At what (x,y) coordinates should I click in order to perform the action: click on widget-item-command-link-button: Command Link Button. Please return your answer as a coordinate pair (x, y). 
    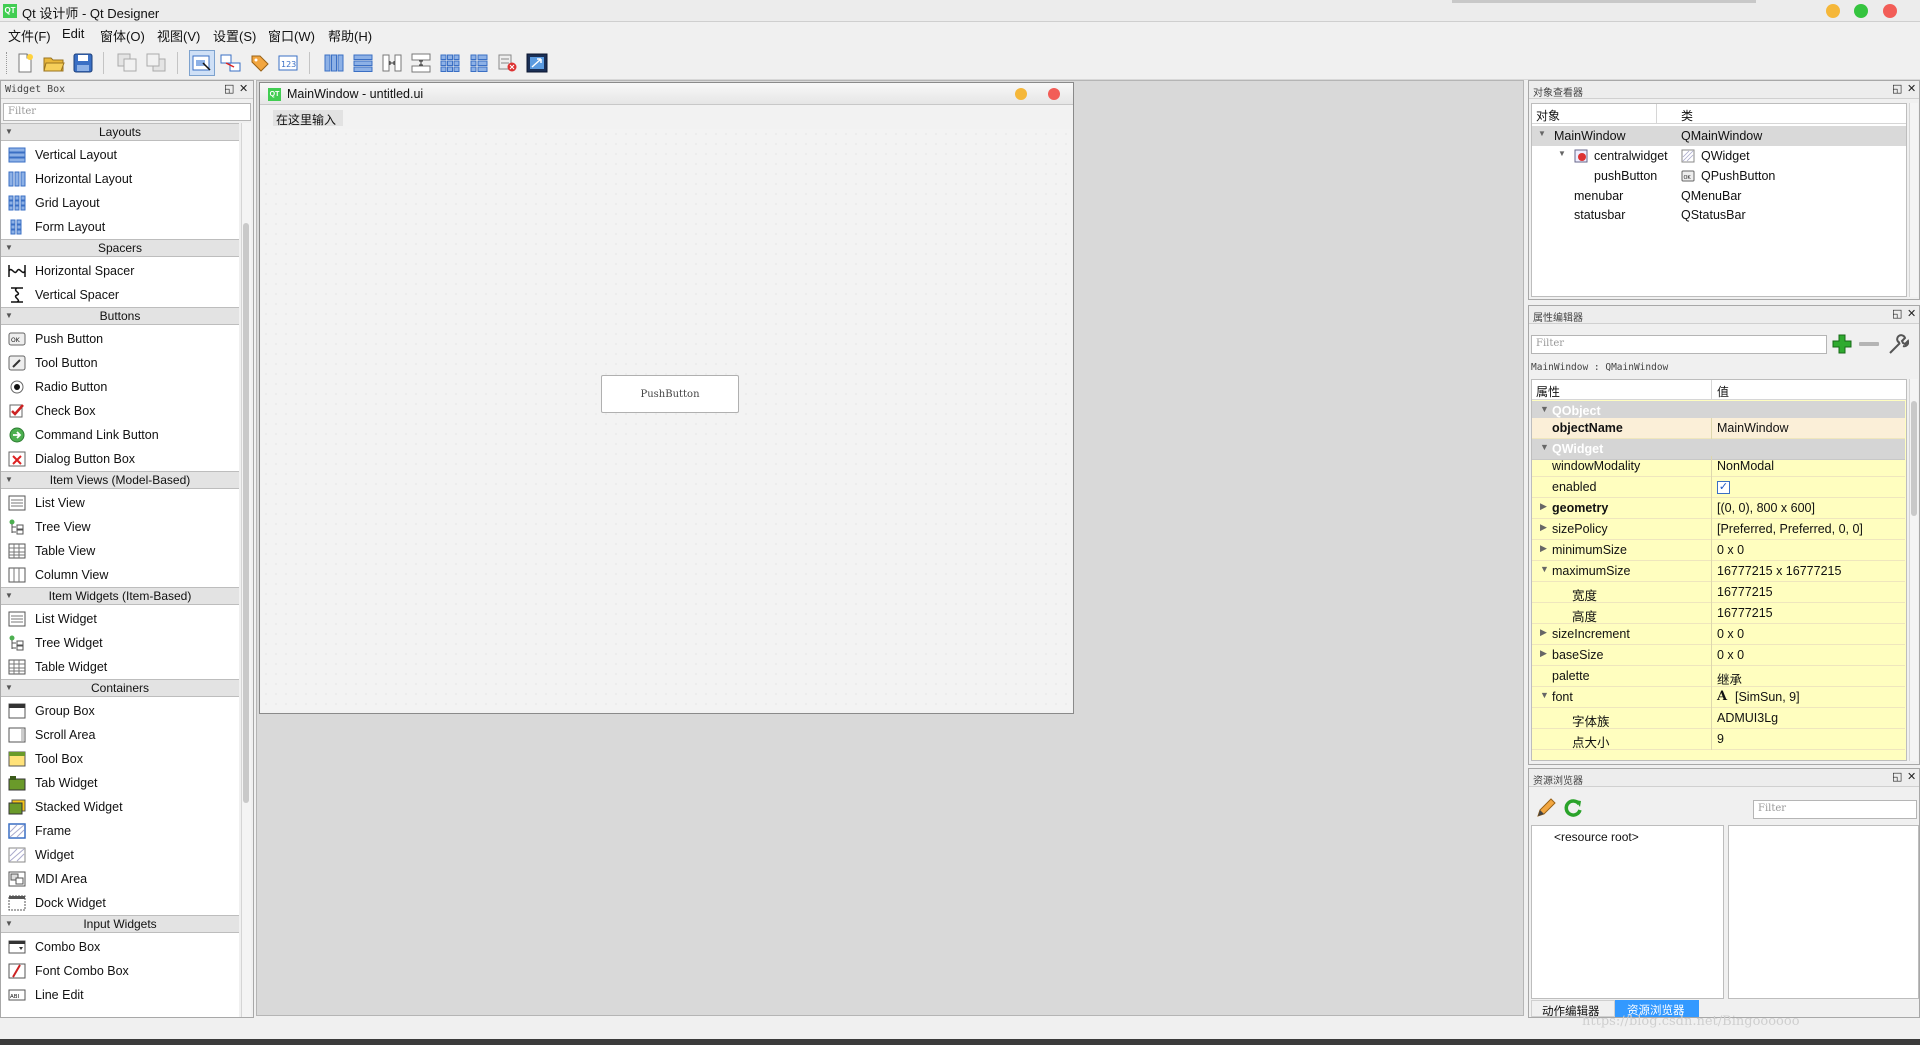
    Looking at the image, I should click on (120, 435).